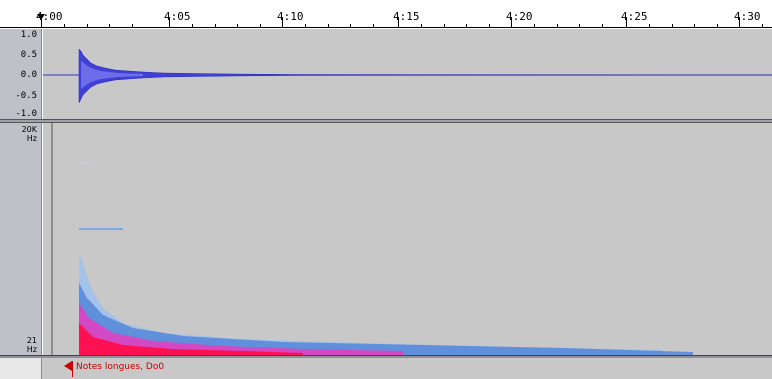  Describe the element at coordinates (31, 345) in the screenshot. I see `frequency-bottom-label: 21 Hz` at that location.